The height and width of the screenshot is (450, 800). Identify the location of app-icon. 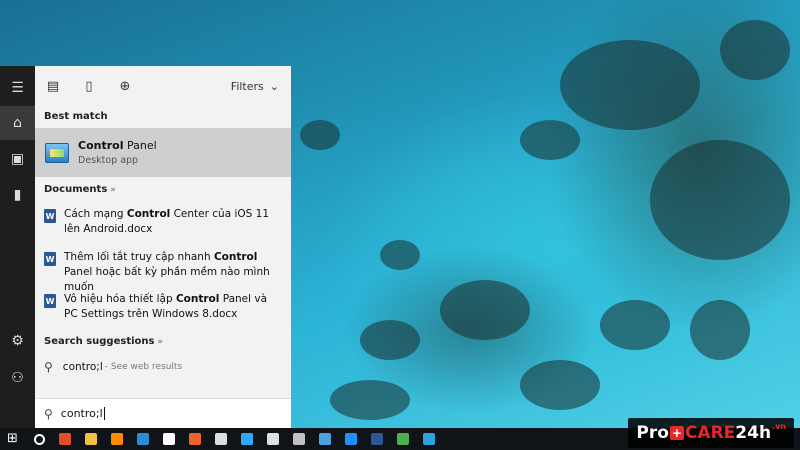
(273, 439).